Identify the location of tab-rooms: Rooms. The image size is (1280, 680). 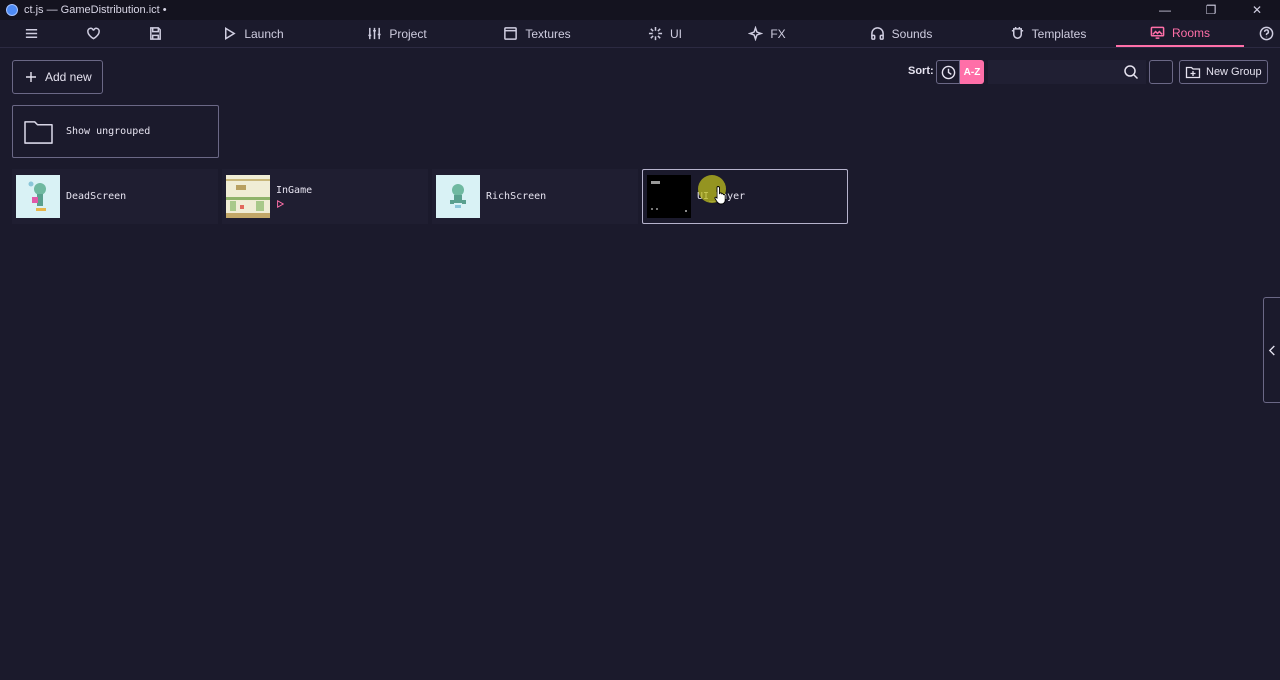
(1180, 33).